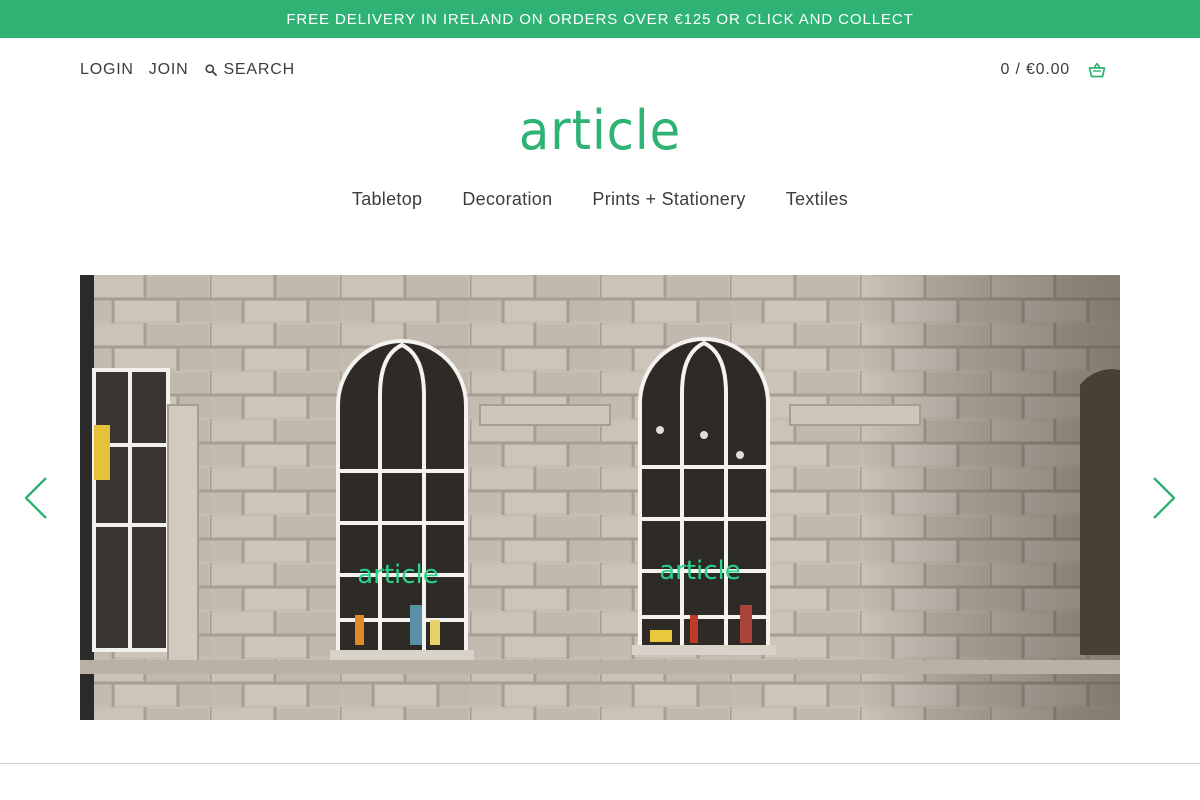  What do you see at coordinates (387, 199) in the screenshot?
I see `nav-item-tabletop: Tabletop` at bounding box center [387, 199].